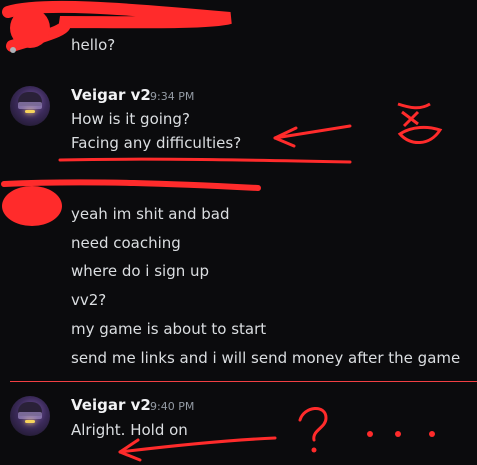 The image size is (477, 465). Describe the element at coordinates (243, 381) in the screenshot. I see `new-messages-divider` at that location.